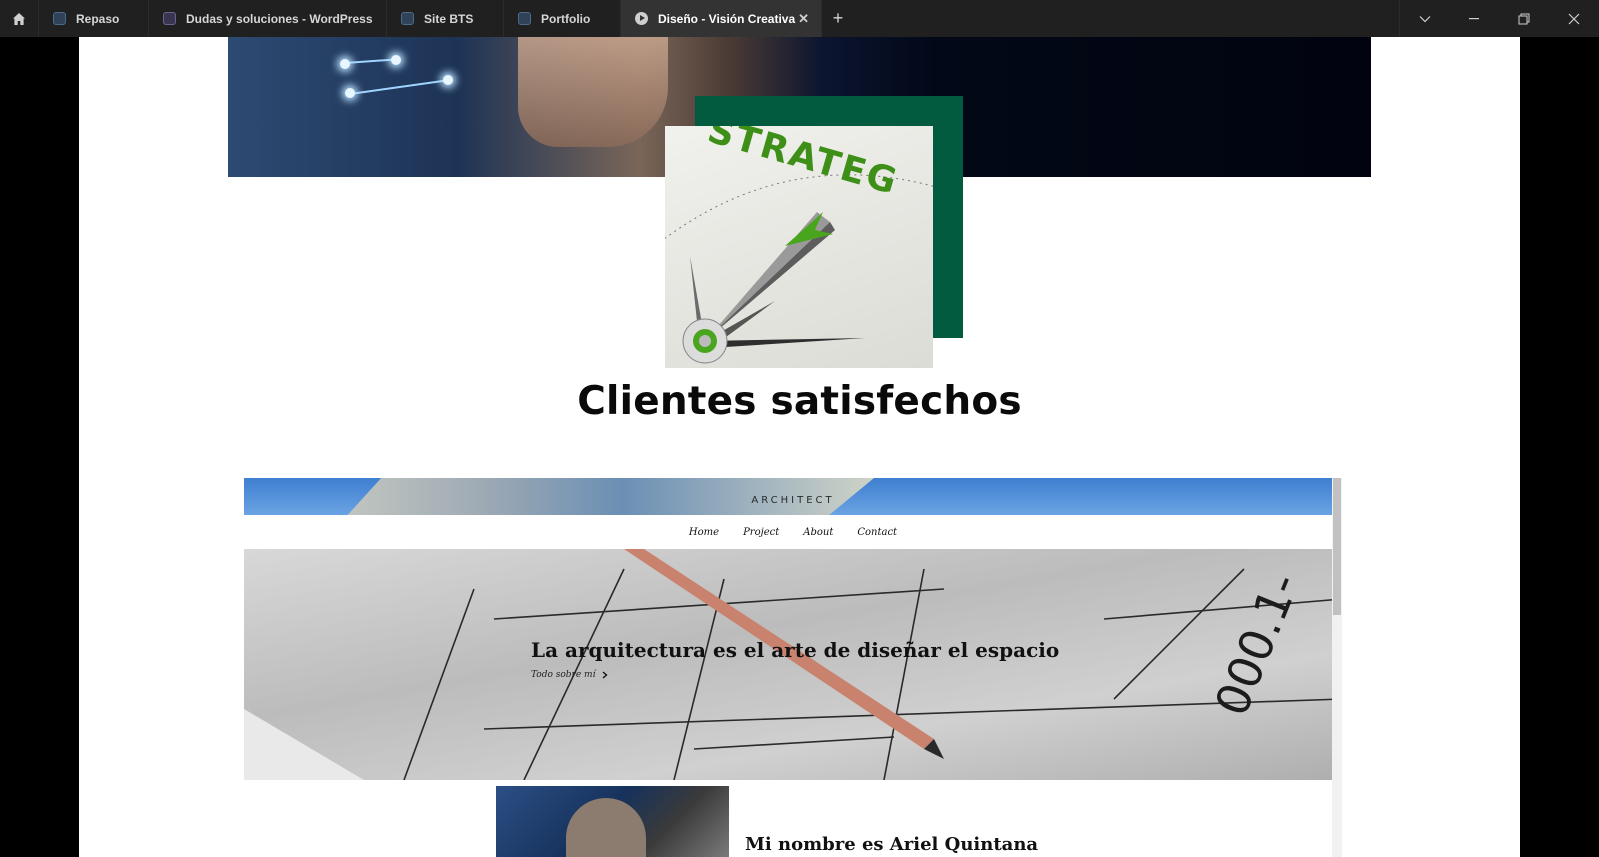 This screenshot has height=857, width=1599. Describe the element at coordinates (793, 532) in the screenshot. I see `preview-nav: Home Project About Contact` at that location.